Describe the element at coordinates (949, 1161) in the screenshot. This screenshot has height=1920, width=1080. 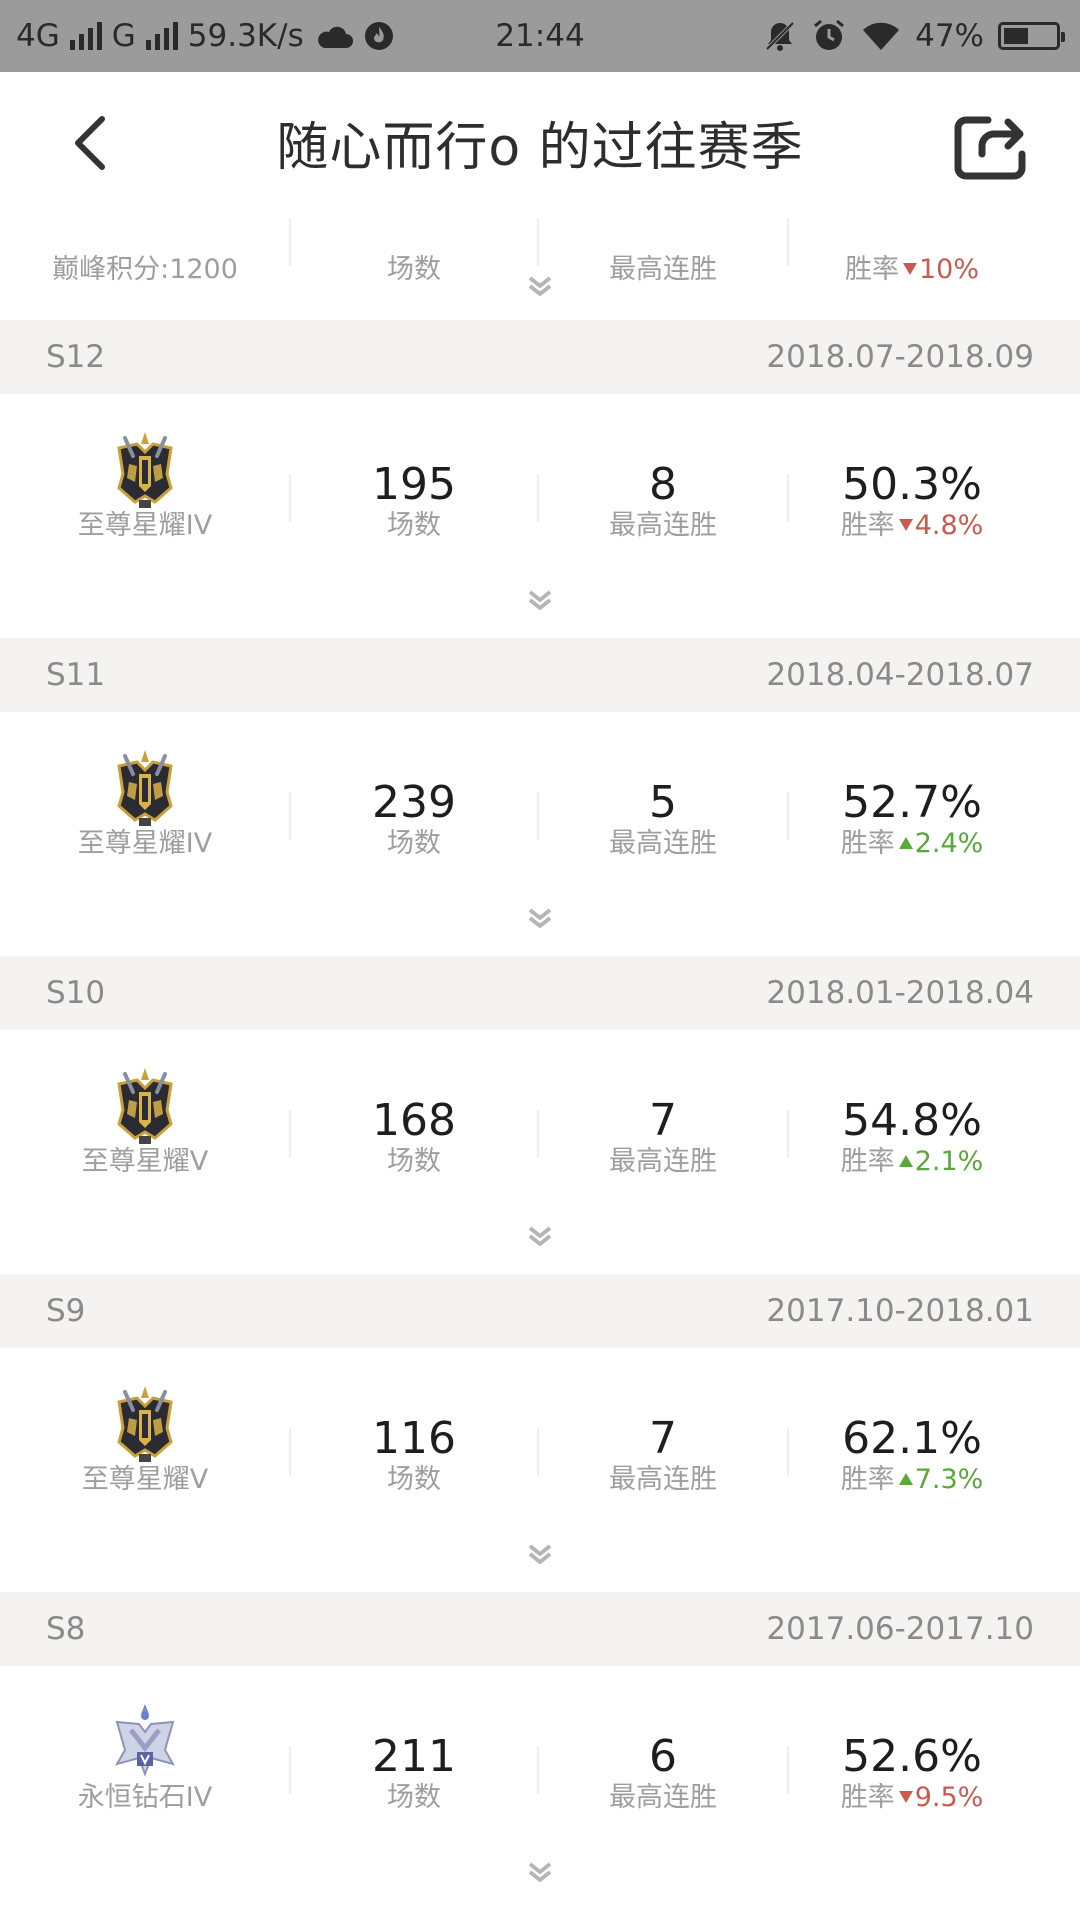
I see `winrate-delta: 2.1%` at that location.